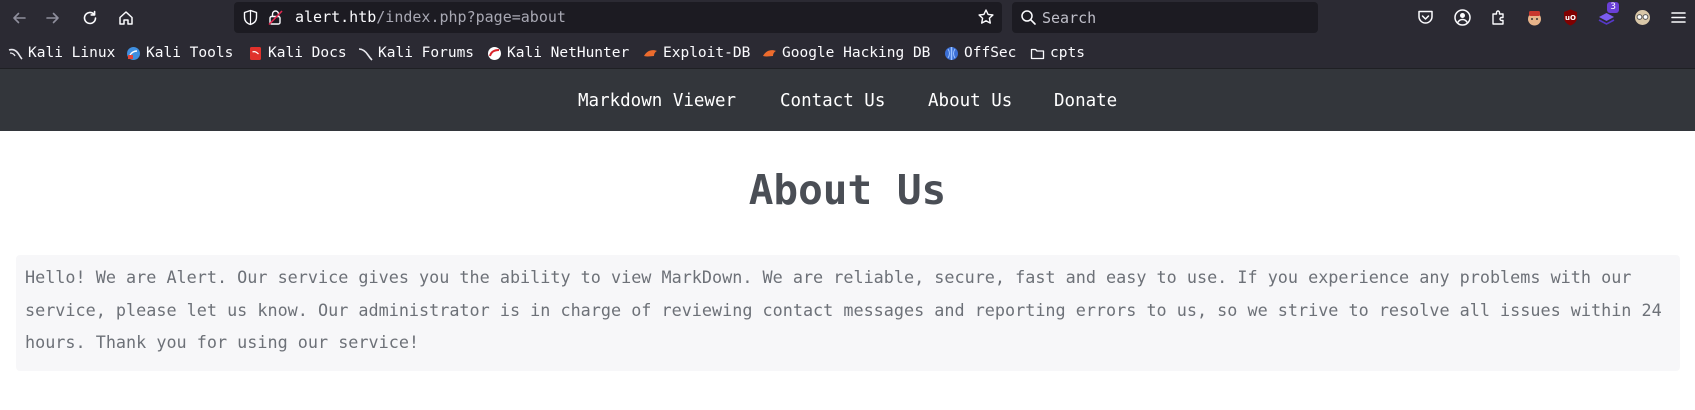 The image size is (1695, 410). I want to click on nav-donate: Donate, so click(1085, 101).